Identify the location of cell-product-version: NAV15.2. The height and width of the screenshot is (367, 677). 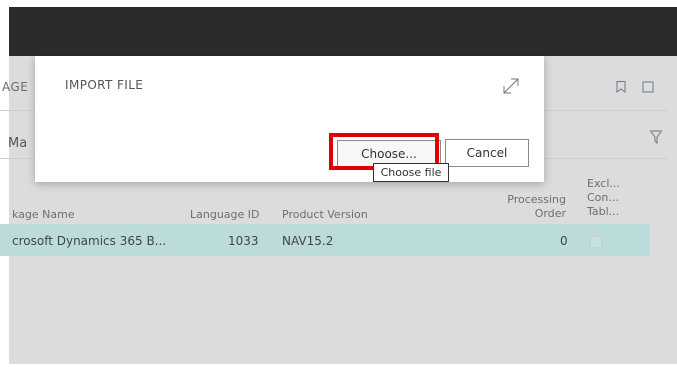
(308, 241).